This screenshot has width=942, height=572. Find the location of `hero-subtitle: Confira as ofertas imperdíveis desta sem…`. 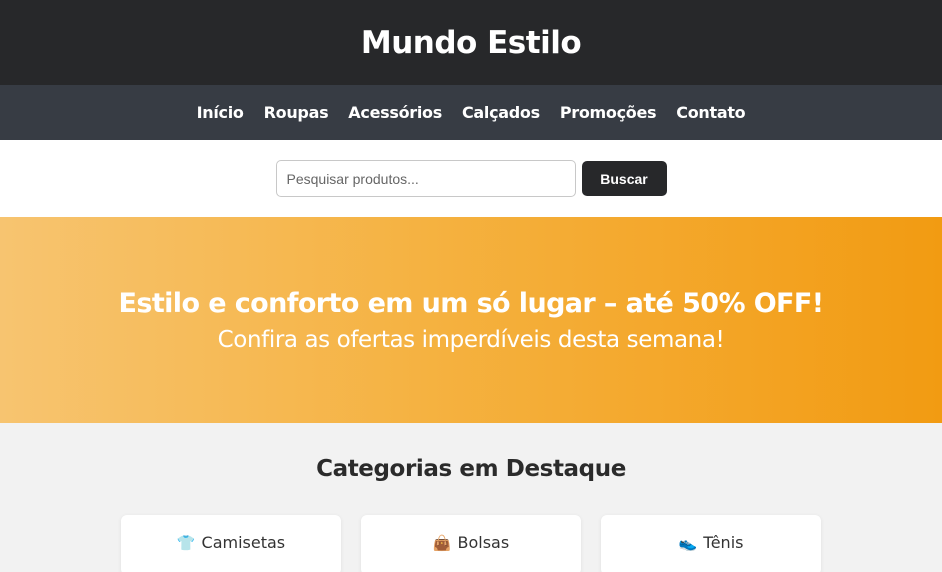

hero-subtitle: Confira as ofertas imperdíveis desta sem… is located at coordinates (471, 339).